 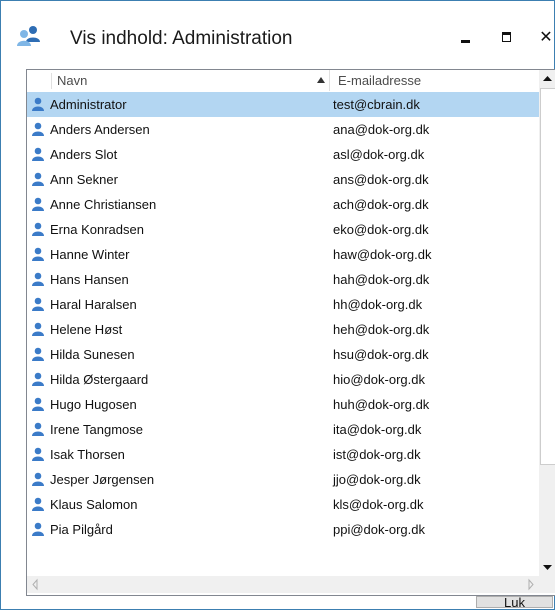 I want to click on list-row: Administrator test@cbrain.dk, so click(x=283, y=104).